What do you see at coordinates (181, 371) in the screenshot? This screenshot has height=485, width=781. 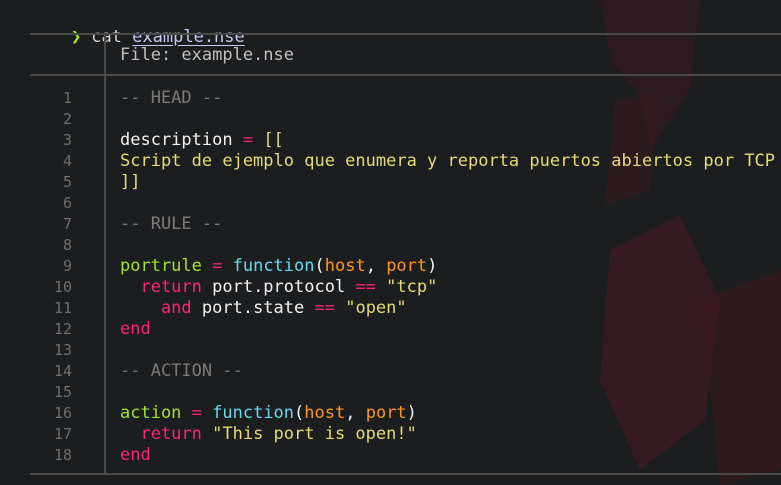 I see `code-token: -- ACTION --` at bounding box center [181, 371].